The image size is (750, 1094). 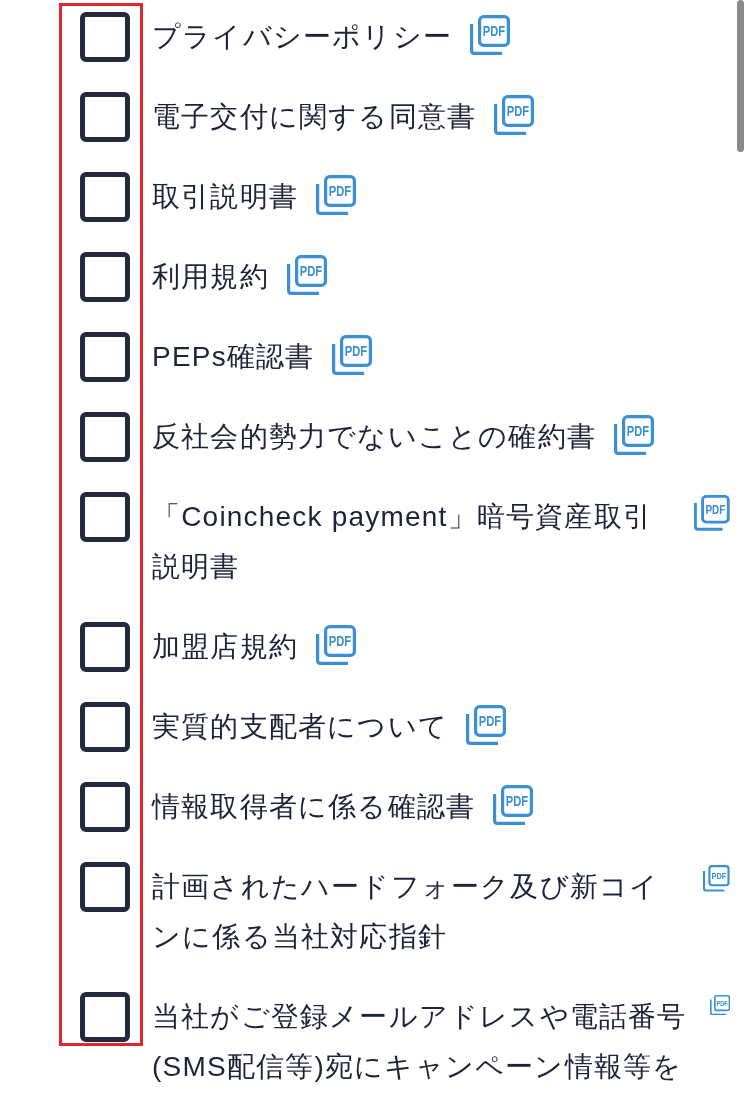 What do you see at coordinates (740, 76) in the screenshot?
I see `scrollbar-thumb` at bounding box center [740, 76].